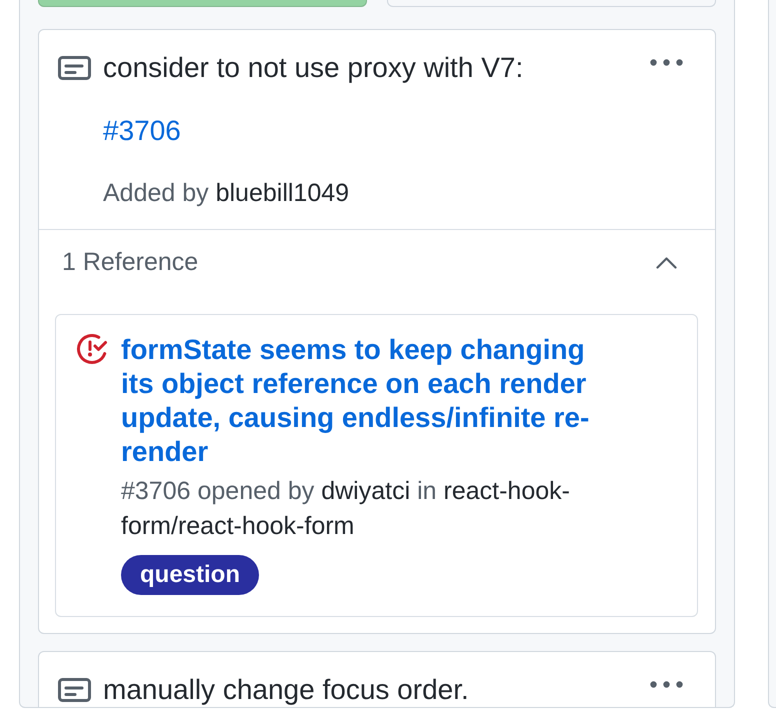 The image size is (776, 714). What do you see at coordinates (190, 575) in the screenshot?
I see `issue-label: question` at bounding box center [190, 575].